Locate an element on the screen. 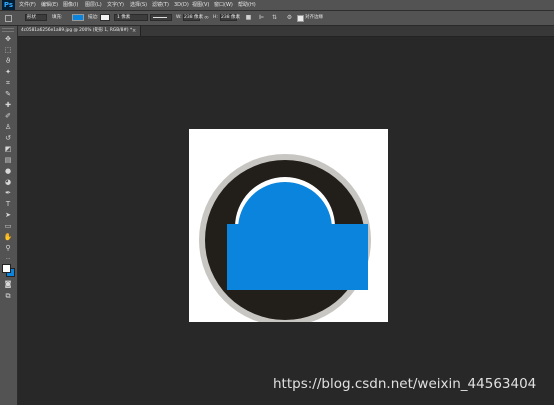 This screenshot has width=554, height=405. menu-help: 帮助(H) is located at coordinates (247, 5).